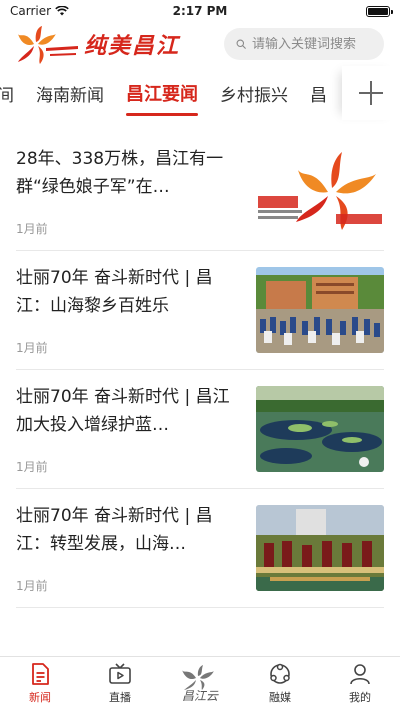  What do you see at coordinates (379, 11) in the screenshot?
I see `battery-icon` at bounding box center [379, 11].